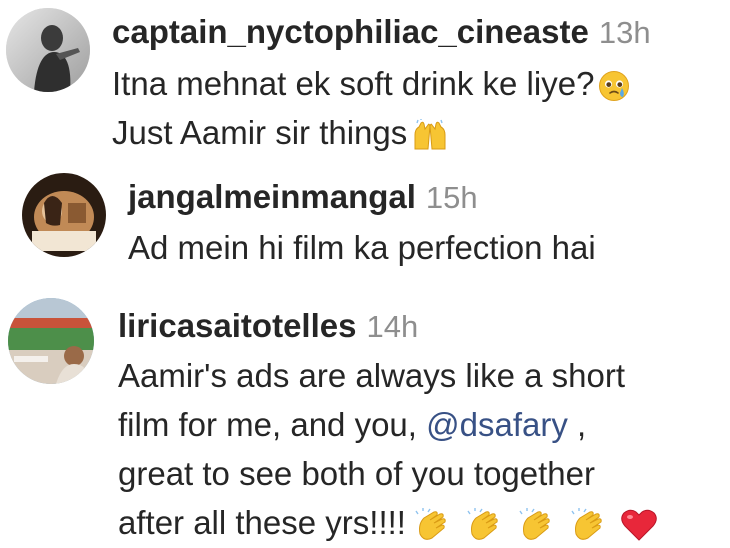  I want to click on comment-1-header: captain_nyctophiliac_cineaste 13h, so click(381, 32).